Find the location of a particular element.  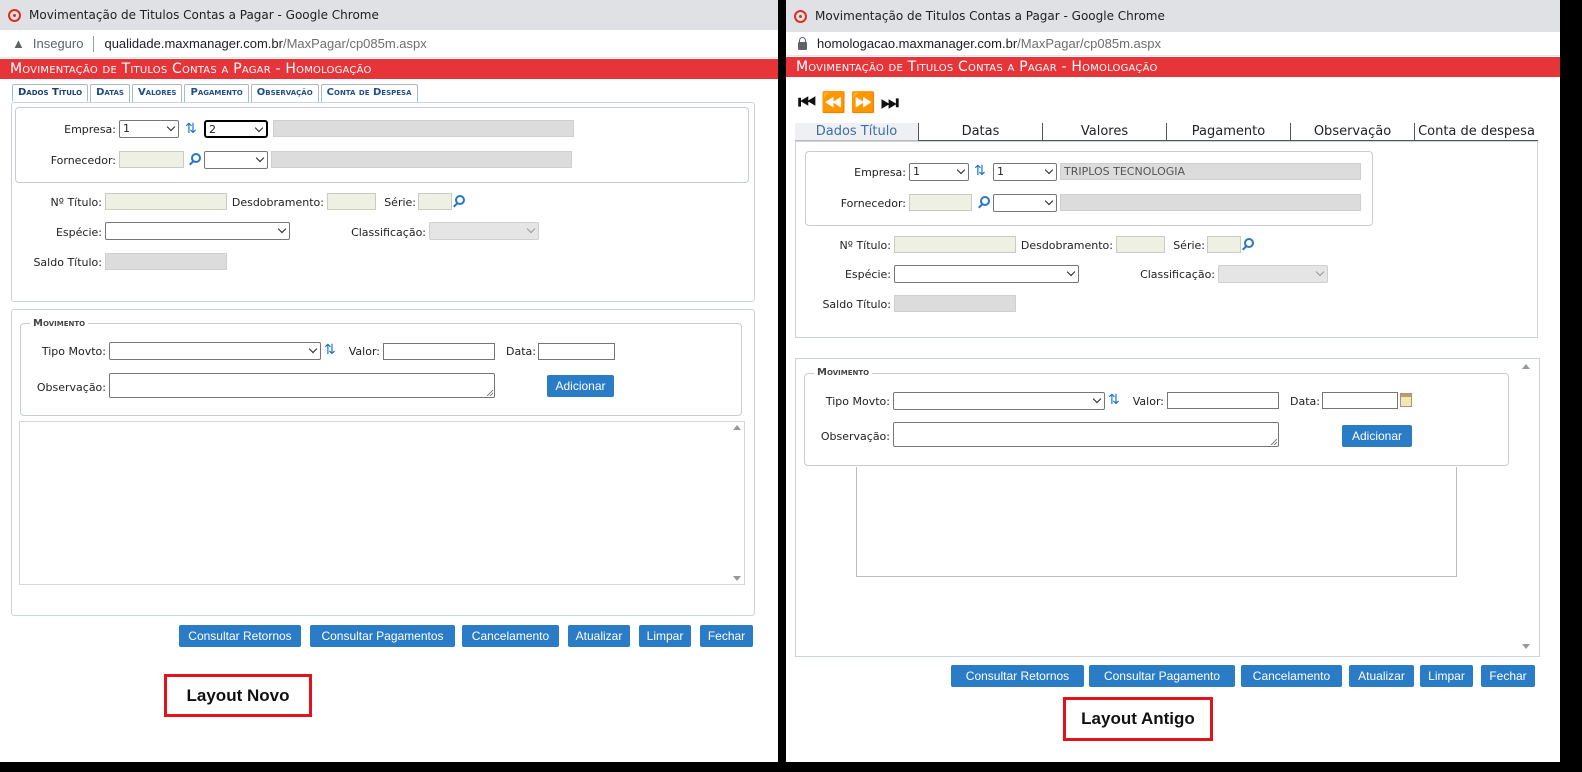

url-host: homologacao.maxmanager.com.br is located at coordinates (917, 43).